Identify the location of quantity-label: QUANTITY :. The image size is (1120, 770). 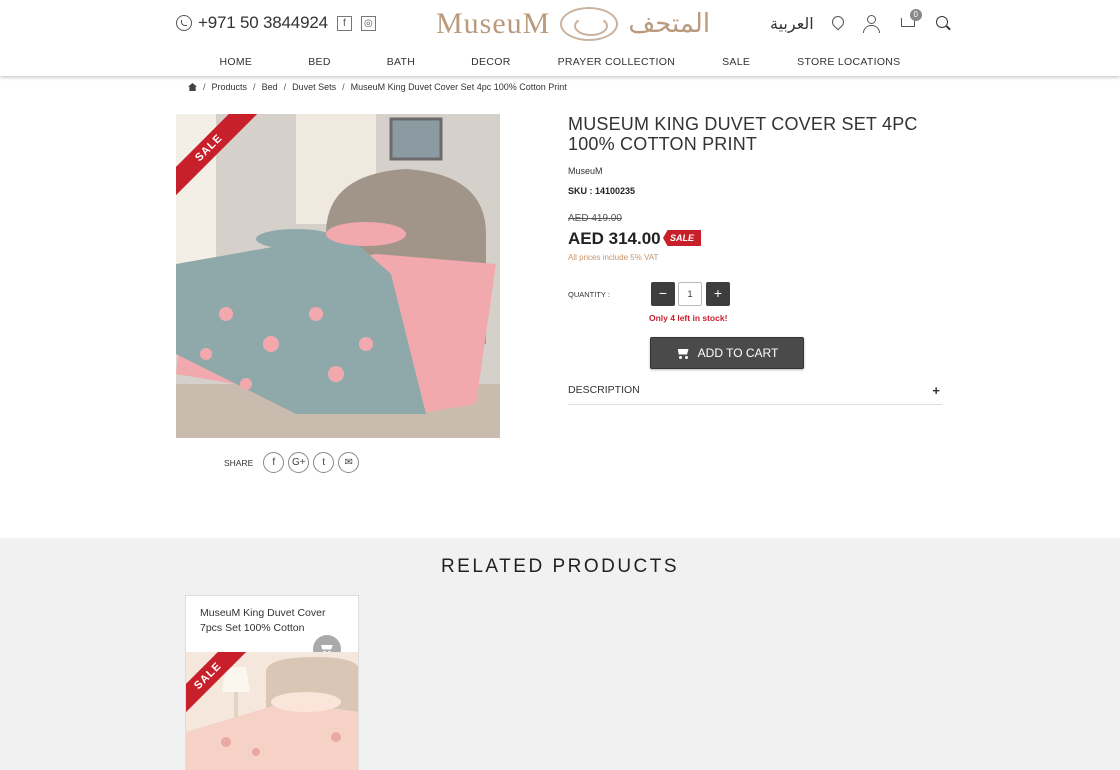
(589, 294).